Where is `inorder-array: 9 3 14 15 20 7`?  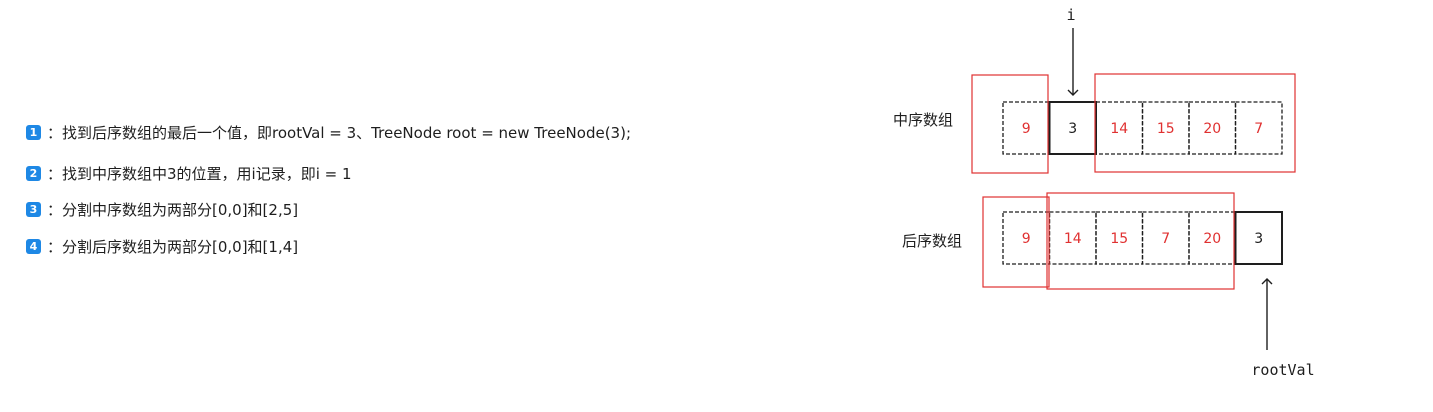 inorder-array: 9 3 14 15 20 7 is located at coordinates (1142, 128).